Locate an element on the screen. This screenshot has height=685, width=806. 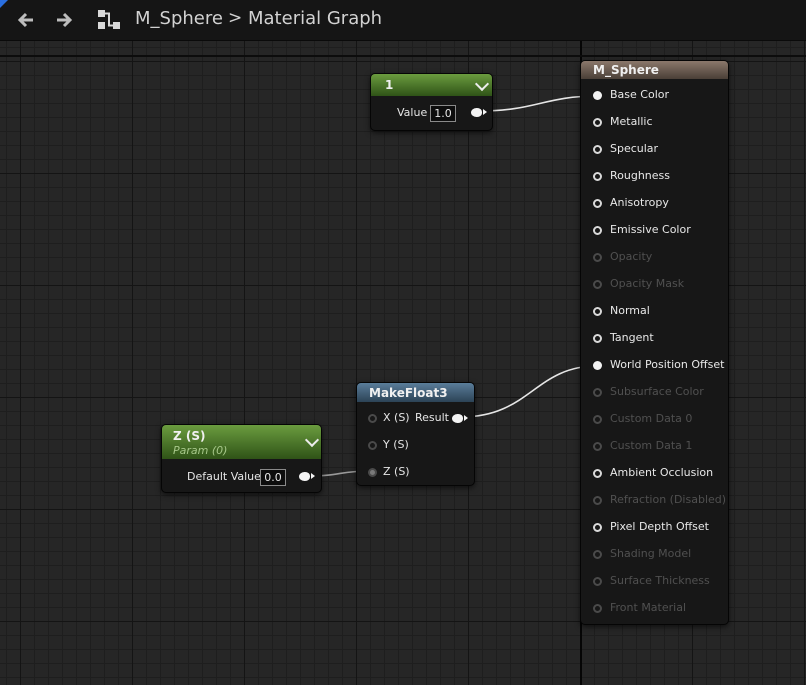
pin-emissive-color is located at coordinates (597, 230).